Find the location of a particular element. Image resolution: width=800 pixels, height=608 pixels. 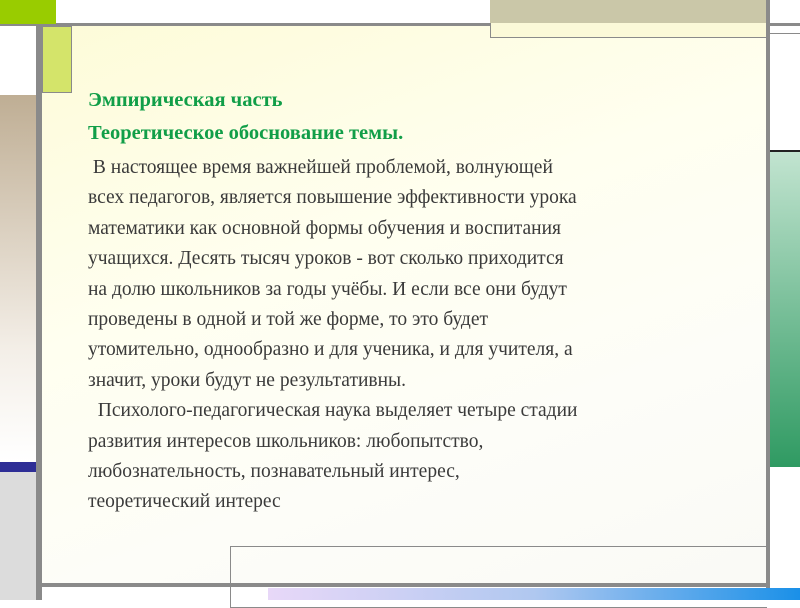

right-green-gradient-block is located at coordinates (785, 308).